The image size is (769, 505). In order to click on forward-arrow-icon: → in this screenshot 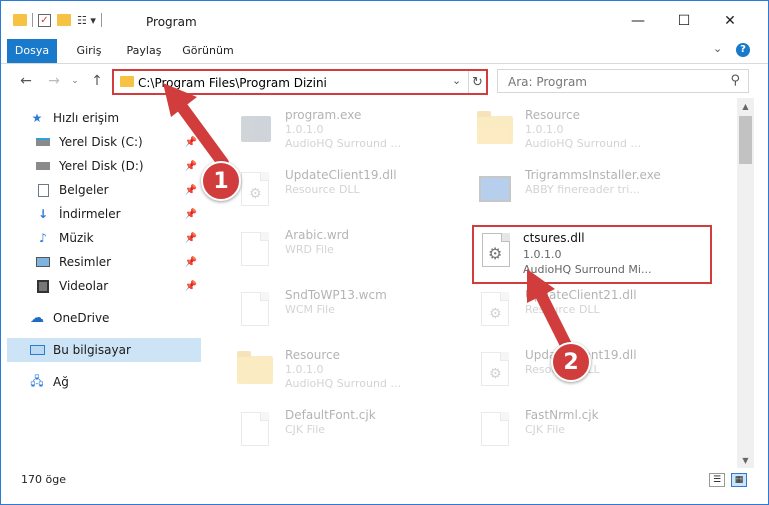, I will do `click(54, 81)`.